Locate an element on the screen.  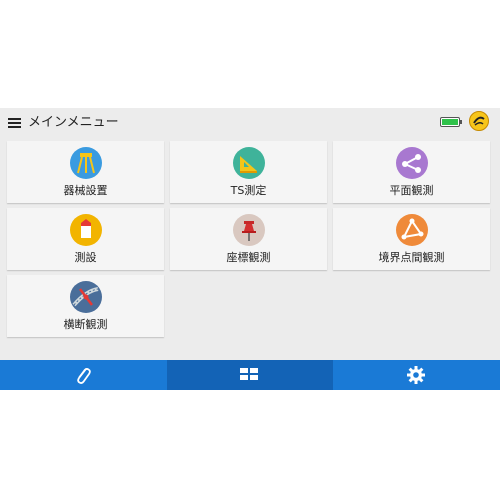
tile-boundary-point-observation: 境界点間観測 is located at coordinates (411, 239).